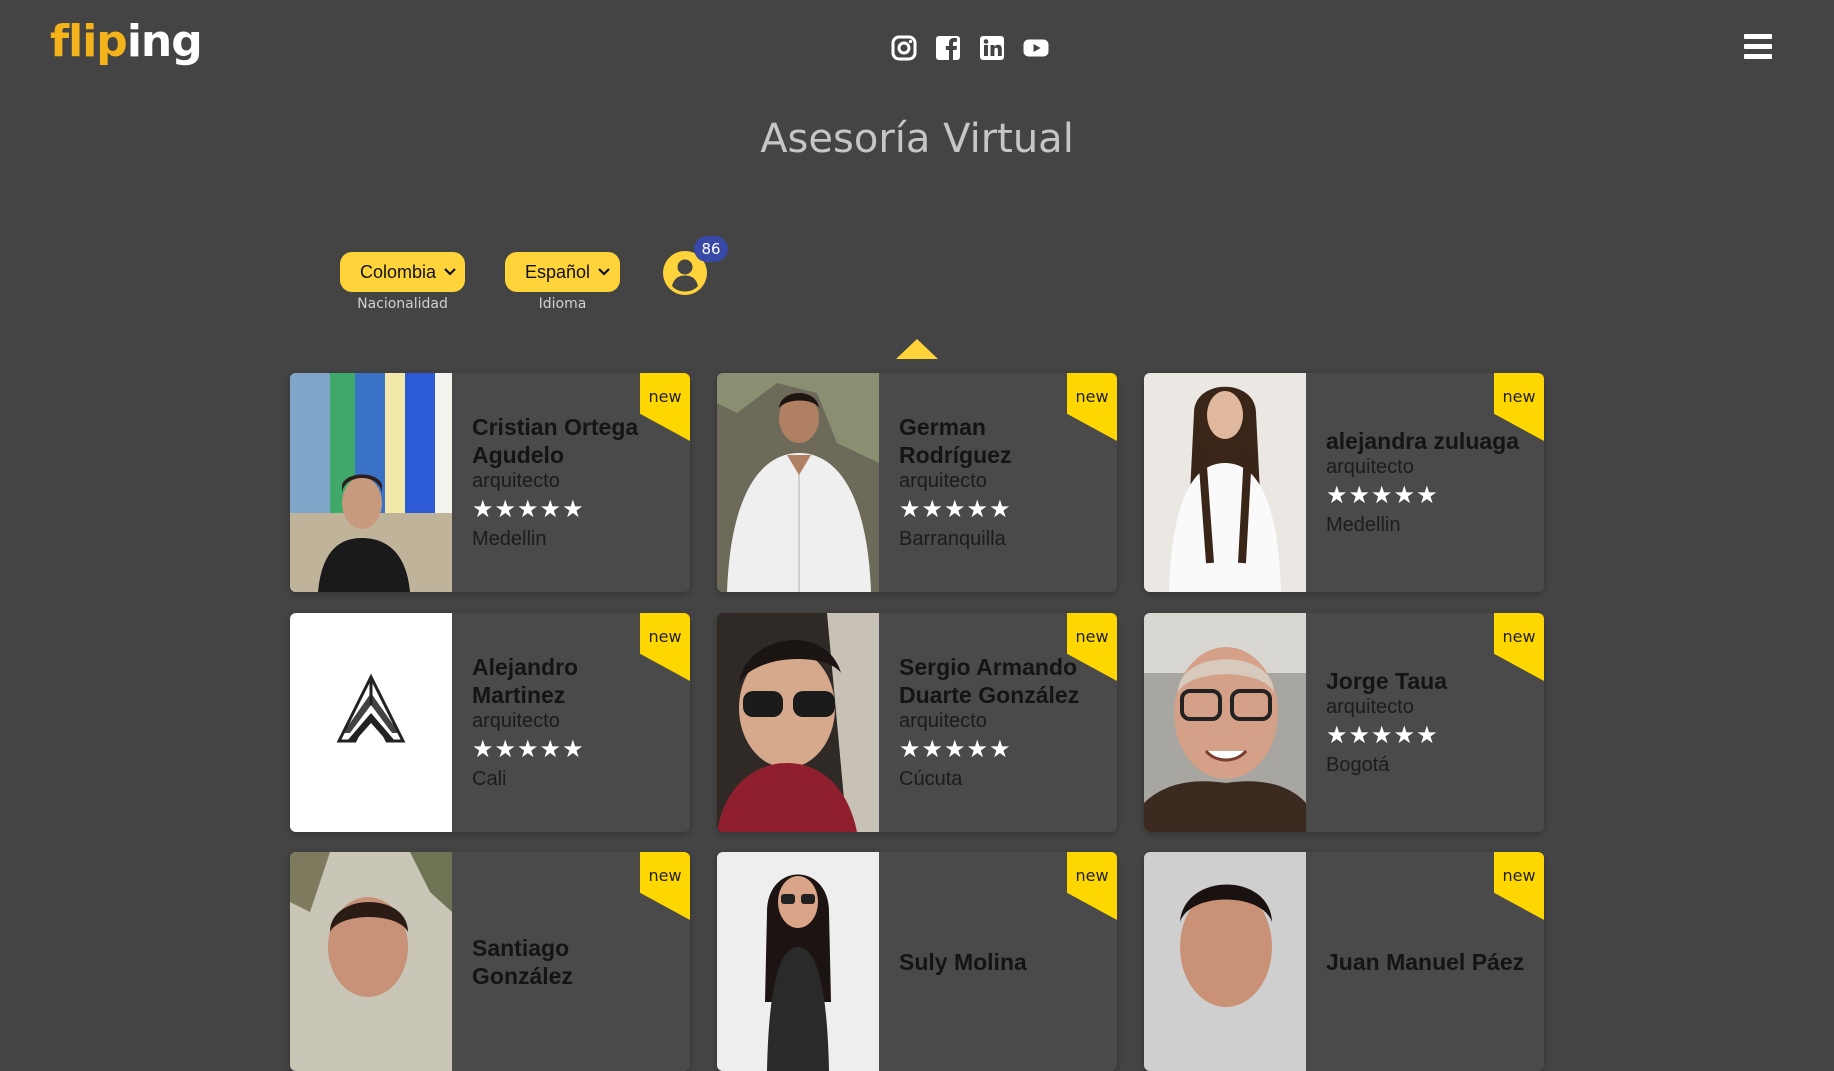 This screenshot has height=1071, width=1834. I want to click on advisor-city: Cali, so click(489, 779).